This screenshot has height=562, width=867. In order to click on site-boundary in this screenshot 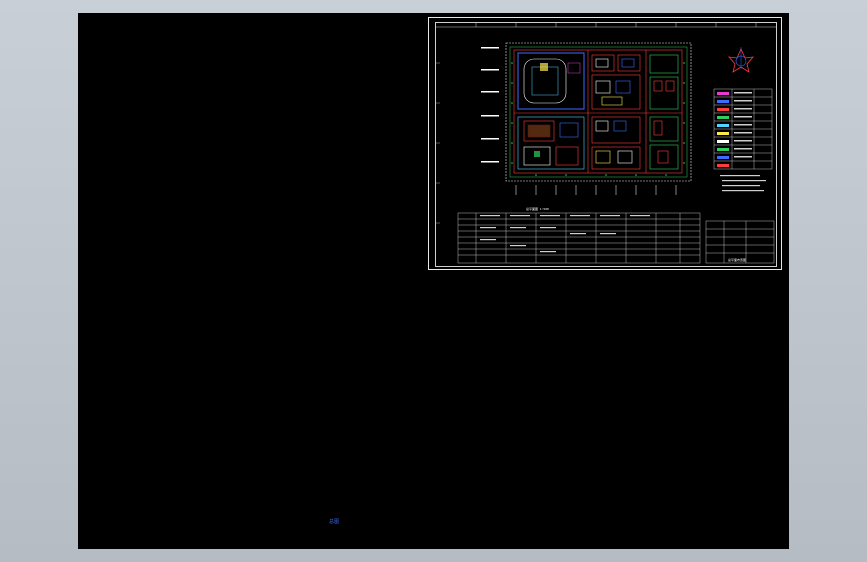, I will do `click(598, 112)`.